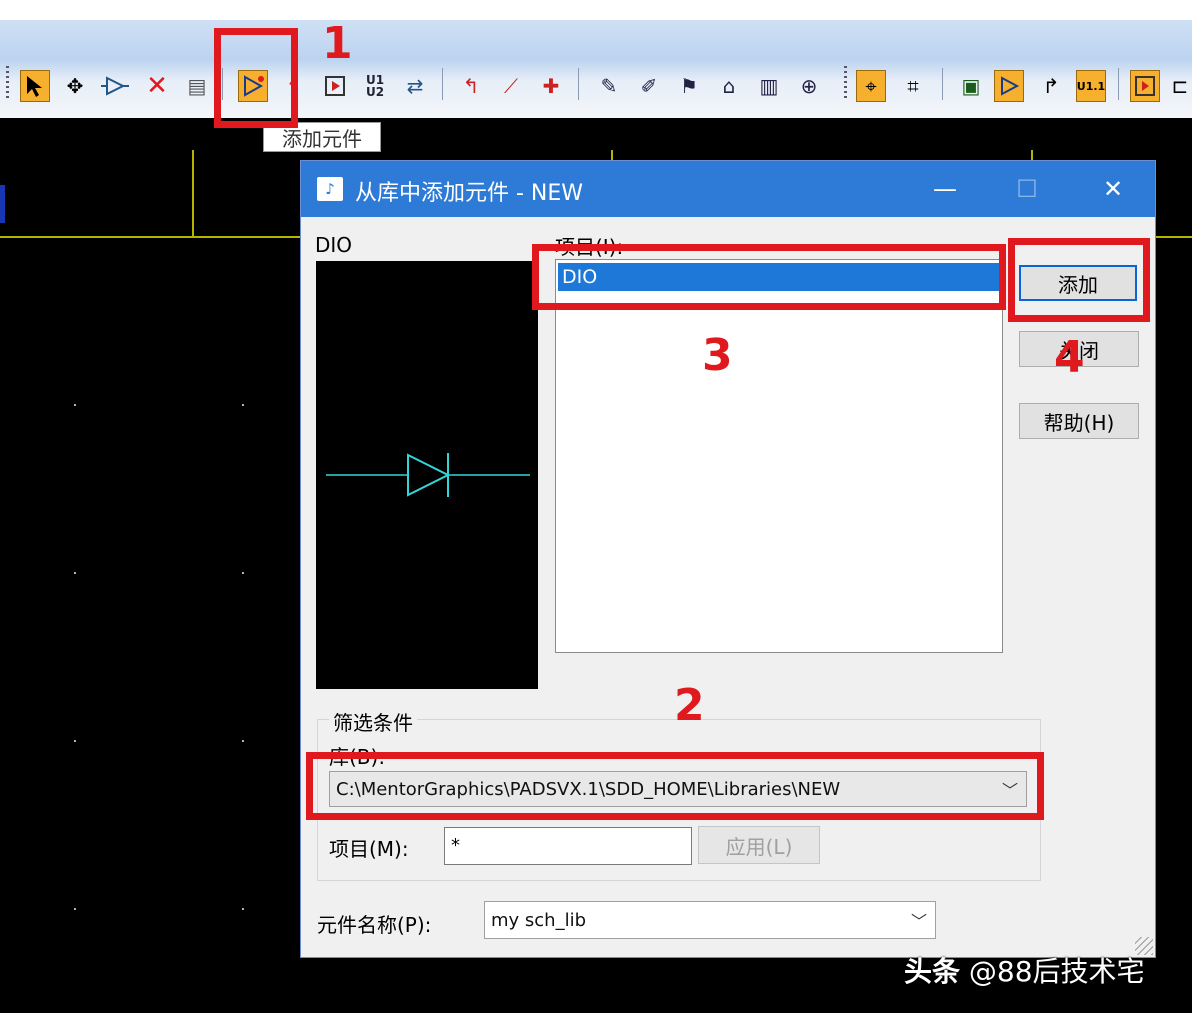 The height and width of the screenshot is (1013, 1192). I want to click on select-filter-icon: ⌖, so click(871, 86).